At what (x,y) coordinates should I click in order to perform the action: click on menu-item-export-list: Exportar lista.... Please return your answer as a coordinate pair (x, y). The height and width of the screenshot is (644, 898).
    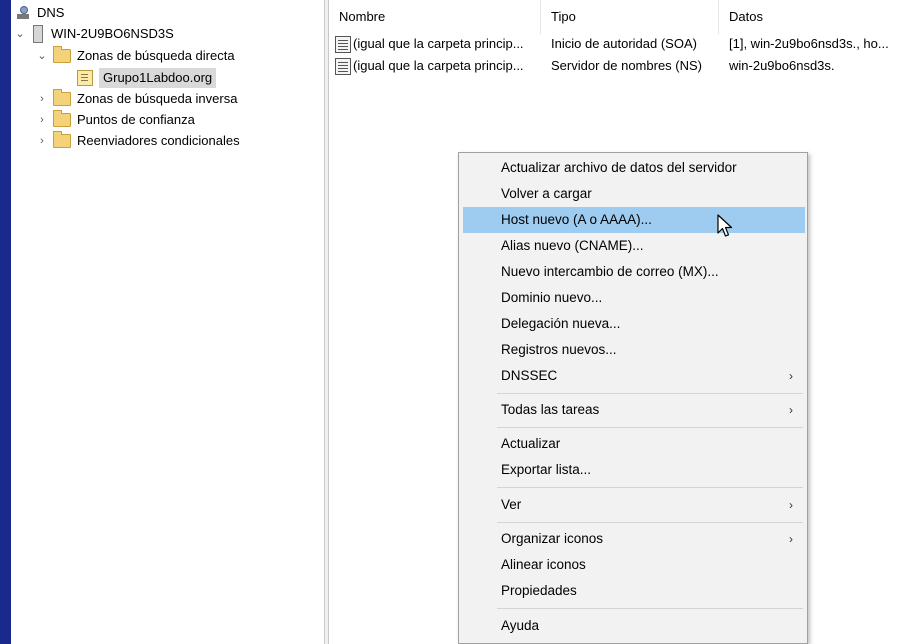
    Looking at the image, I should click on (634, 470).